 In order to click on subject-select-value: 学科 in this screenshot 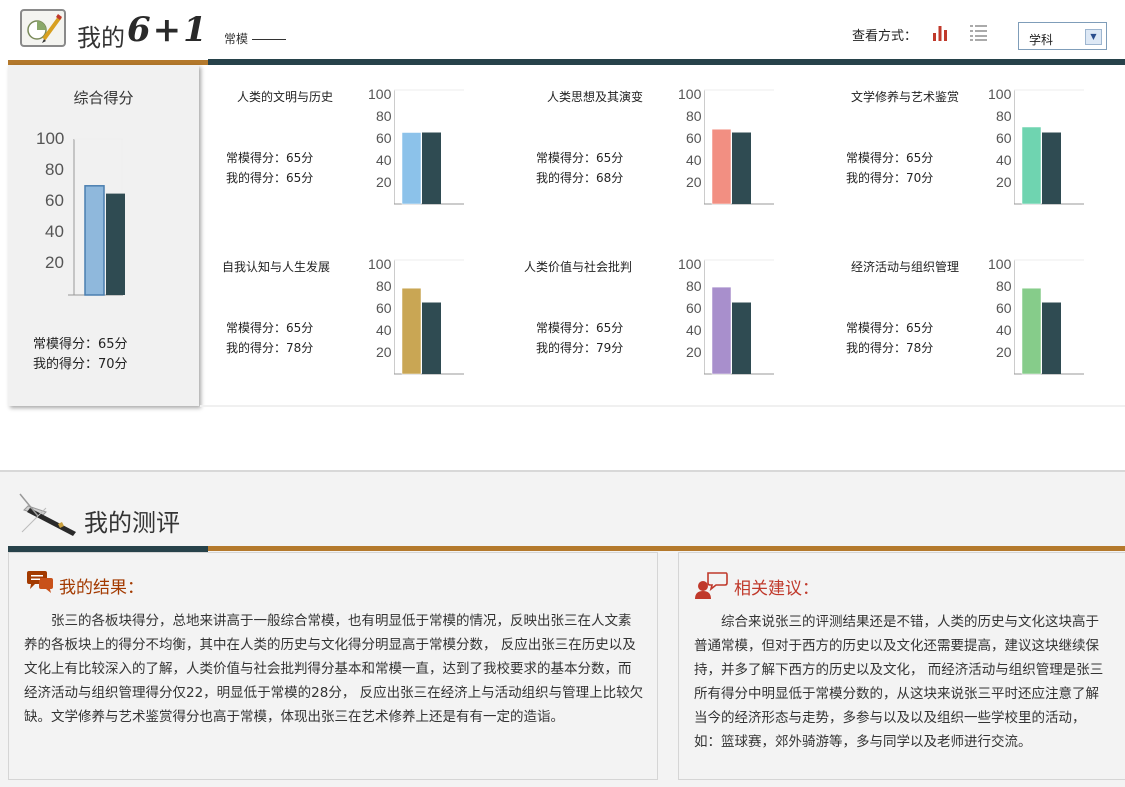, I will do `click(1041, 40)`.